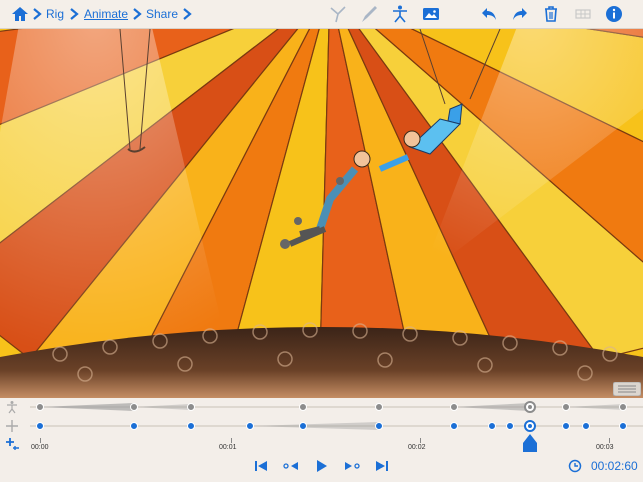  I want to click on play-icon, so click(321, 466).